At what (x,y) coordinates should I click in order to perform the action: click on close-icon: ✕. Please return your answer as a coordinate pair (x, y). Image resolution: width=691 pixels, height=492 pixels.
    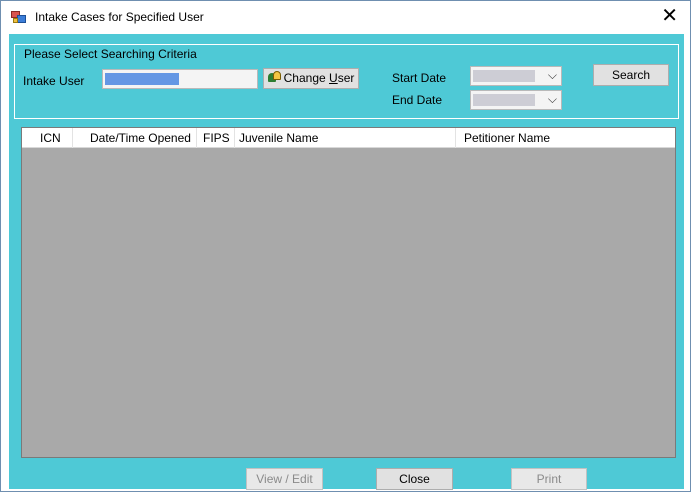
    Looking at the image, I should click on (669, 16).